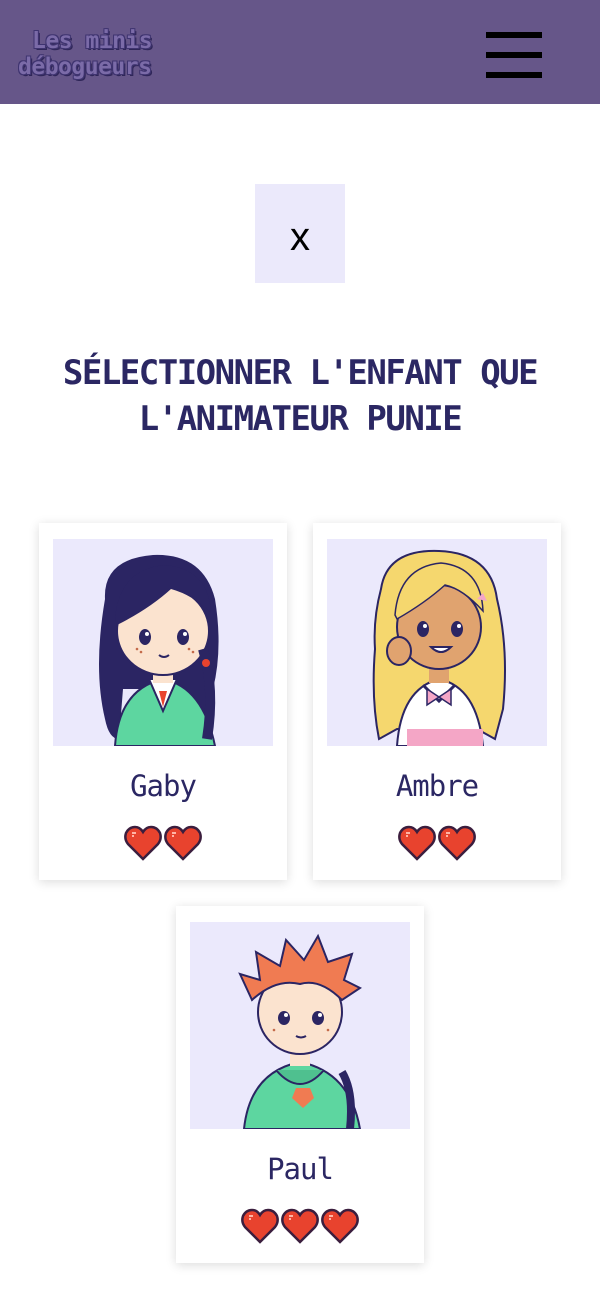  I want to click on menu-bar-top, so click(514, 35).